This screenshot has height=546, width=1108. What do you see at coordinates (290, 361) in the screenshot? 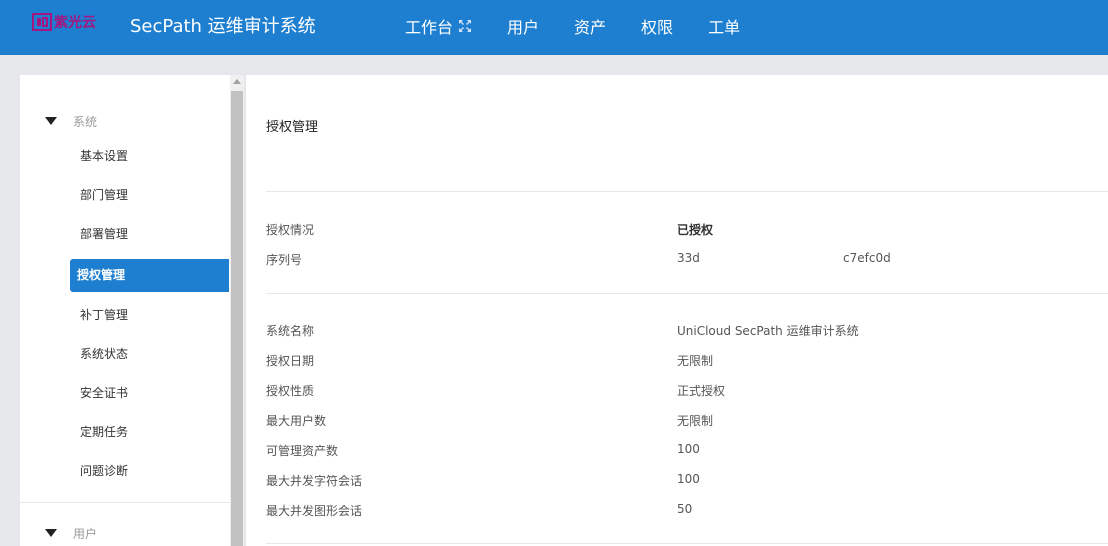
I see `field-label: 授权日期` at bounding box center [290, 361].